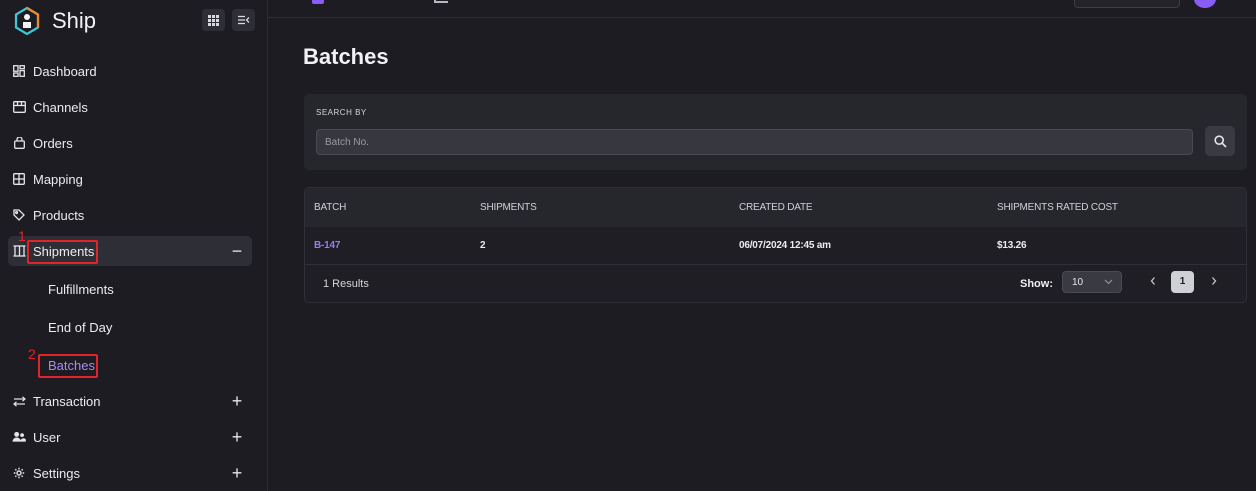 Image resolution: width=1256 pixels, height=491 pixels. What do you see at coordinates (1057, 207) in the screenshot?
I see `column-header-rated-cost: SHIPMENTS RATED COST` at bounding box center [1057, 207].